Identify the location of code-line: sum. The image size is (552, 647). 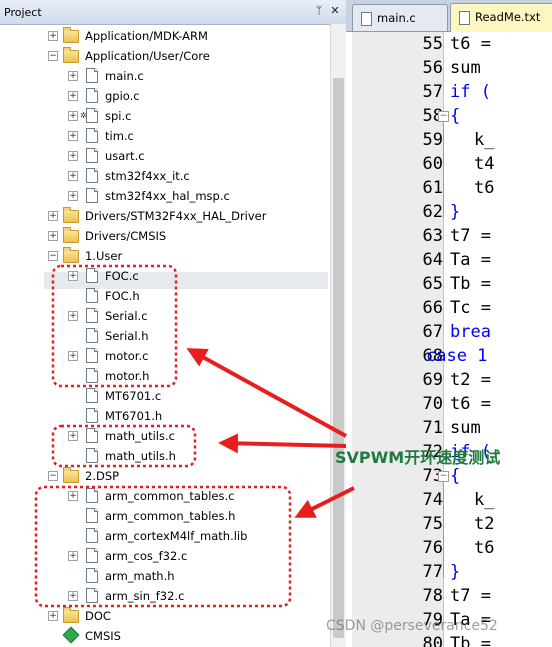
(470, 428).